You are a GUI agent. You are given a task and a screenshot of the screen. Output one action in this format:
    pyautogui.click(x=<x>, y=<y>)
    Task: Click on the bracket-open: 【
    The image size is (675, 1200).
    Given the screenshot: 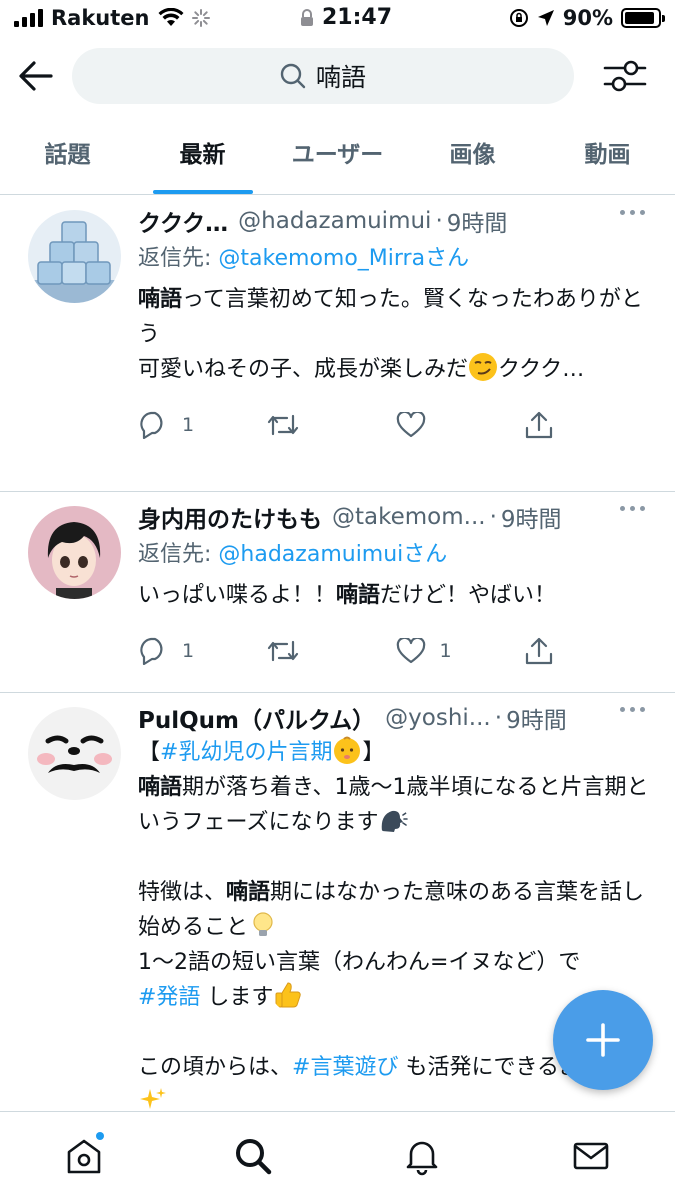 What is the action you would take?
    pyautogui.click(x=149, y=752)
    